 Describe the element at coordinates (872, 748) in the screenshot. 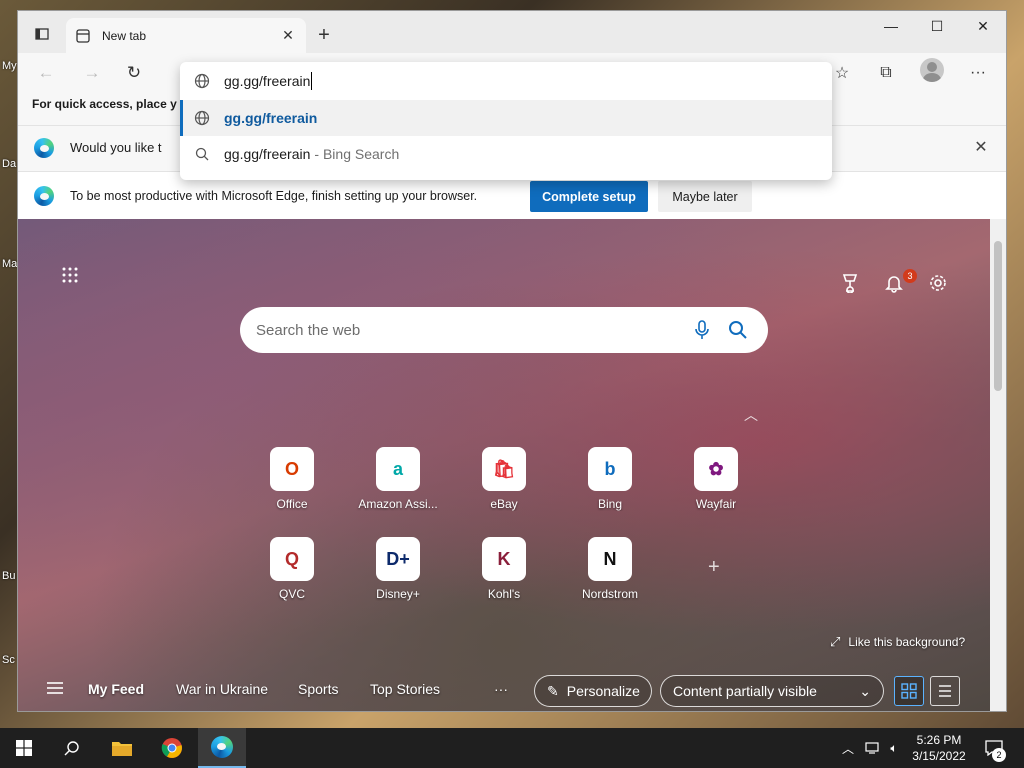

I see `network-icon` at that location.